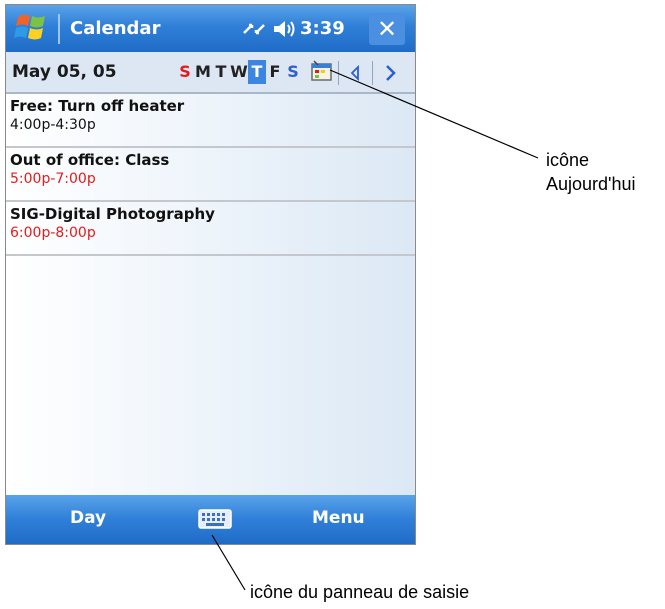 The image size is (665, 609). Describe the element at coordinates (185, 72) in the screenshot. I see `day-sunday: S` at that location.